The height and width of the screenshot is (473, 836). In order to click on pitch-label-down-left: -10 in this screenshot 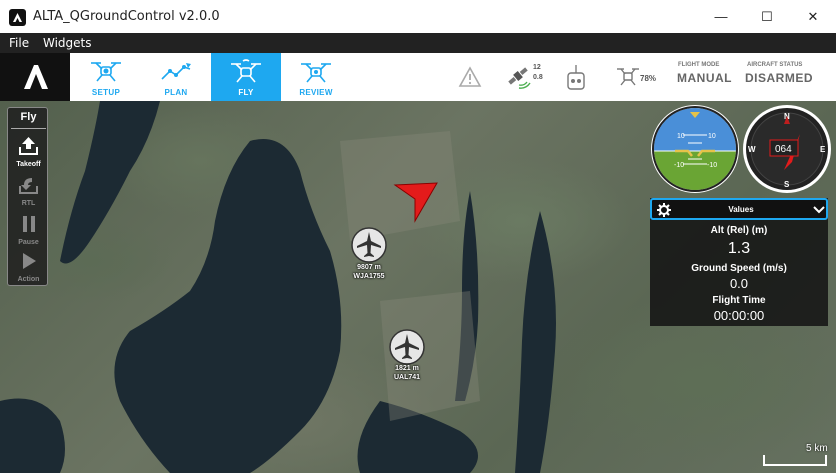, I will do `click(679, 165)`.